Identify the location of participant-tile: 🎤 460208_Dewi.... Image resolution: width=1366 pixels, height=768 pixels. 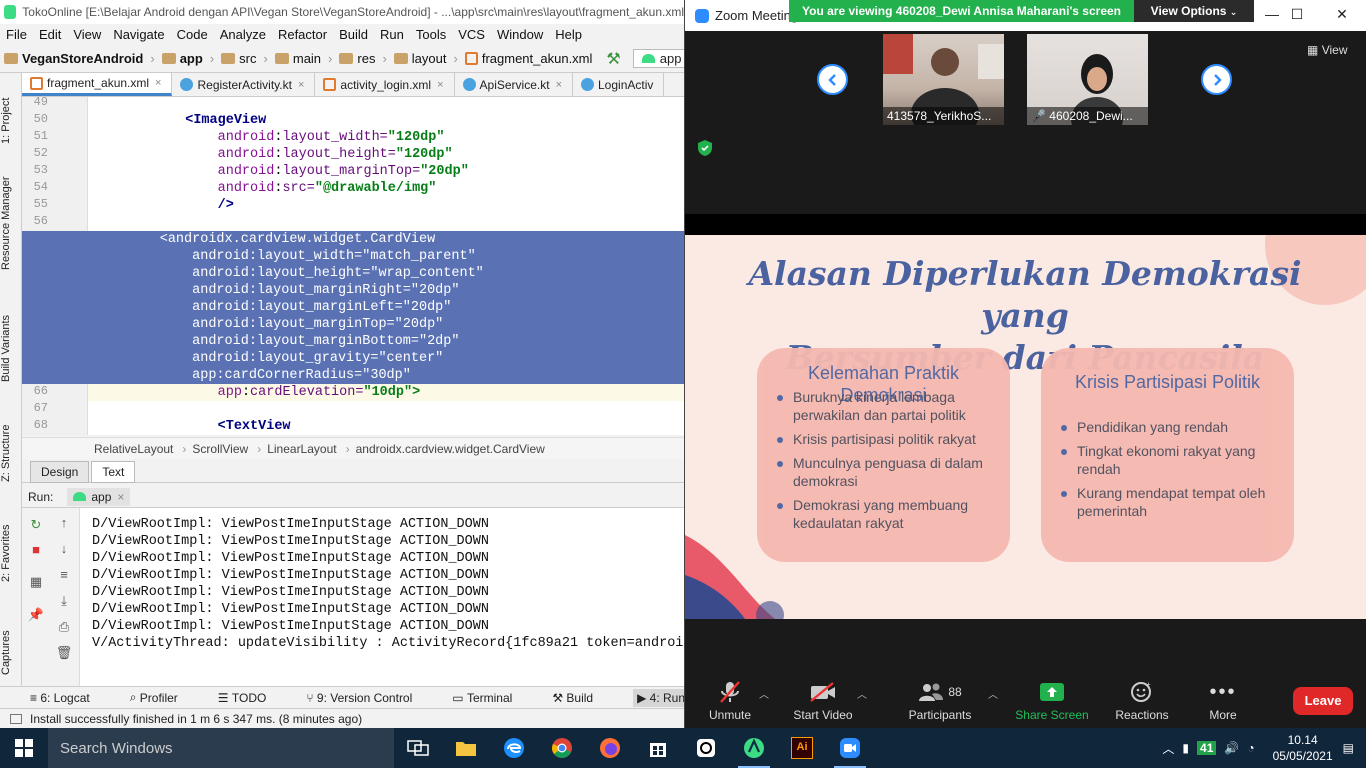
(1087, 79).